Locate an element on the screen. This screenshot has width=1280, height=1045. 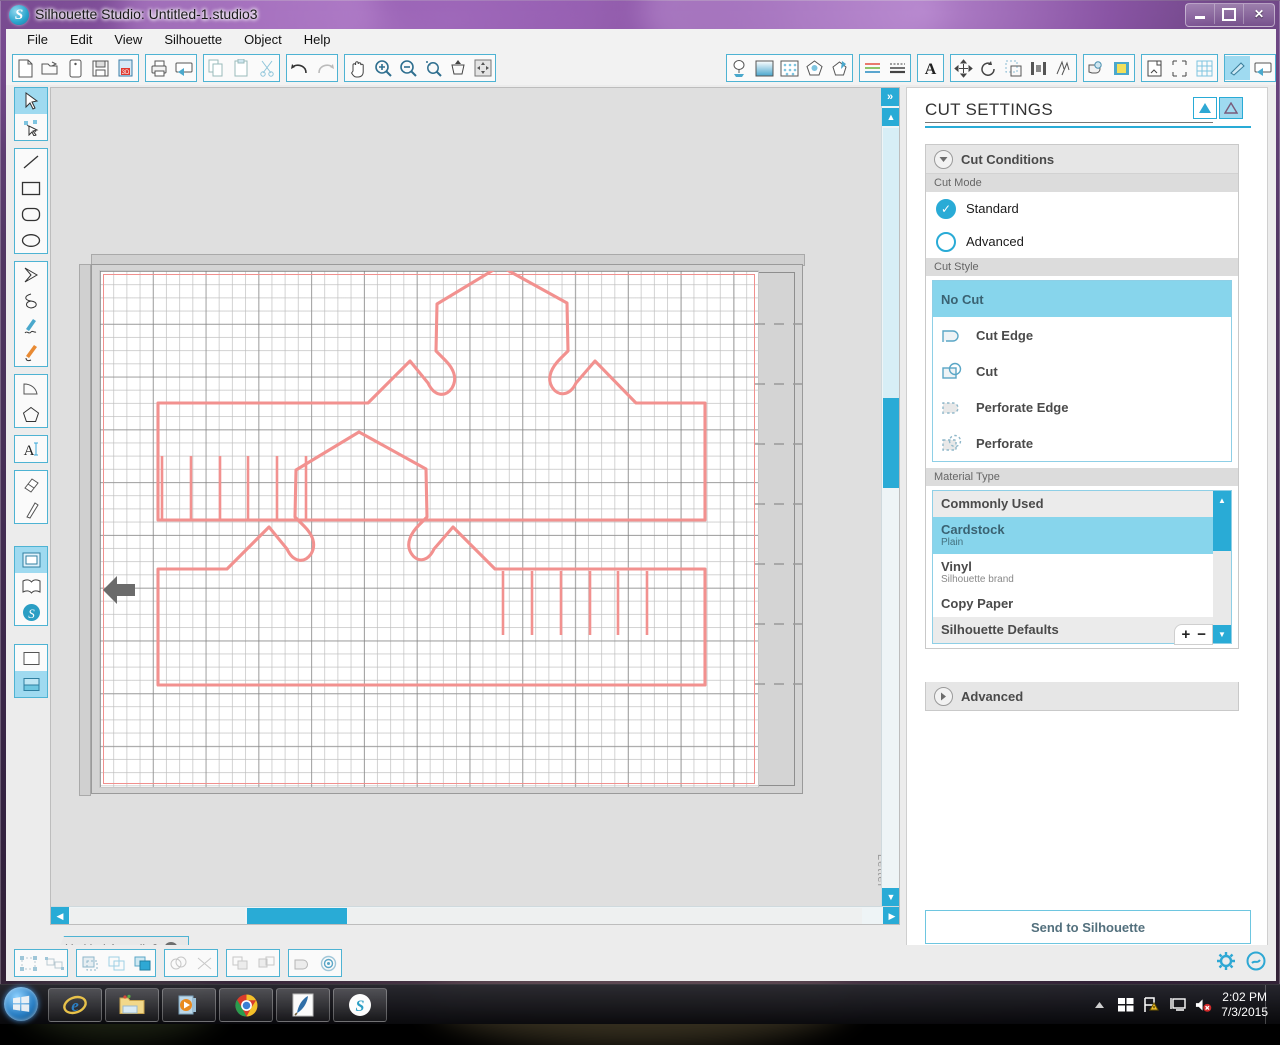
scale-icon is located at coordinates (1013, 68).